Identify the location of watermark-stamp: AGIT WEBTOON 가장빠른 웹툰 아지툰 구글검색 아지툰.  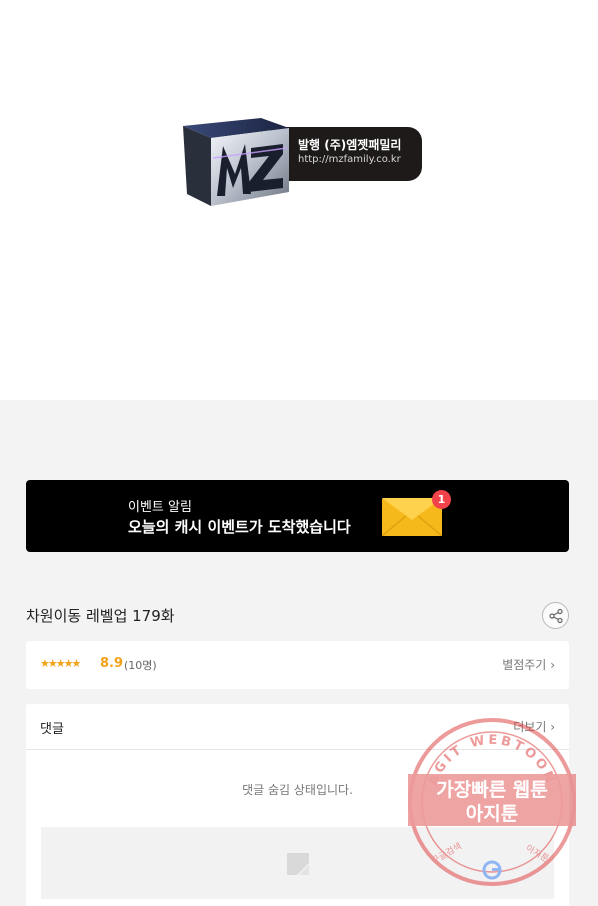
(492, 802).